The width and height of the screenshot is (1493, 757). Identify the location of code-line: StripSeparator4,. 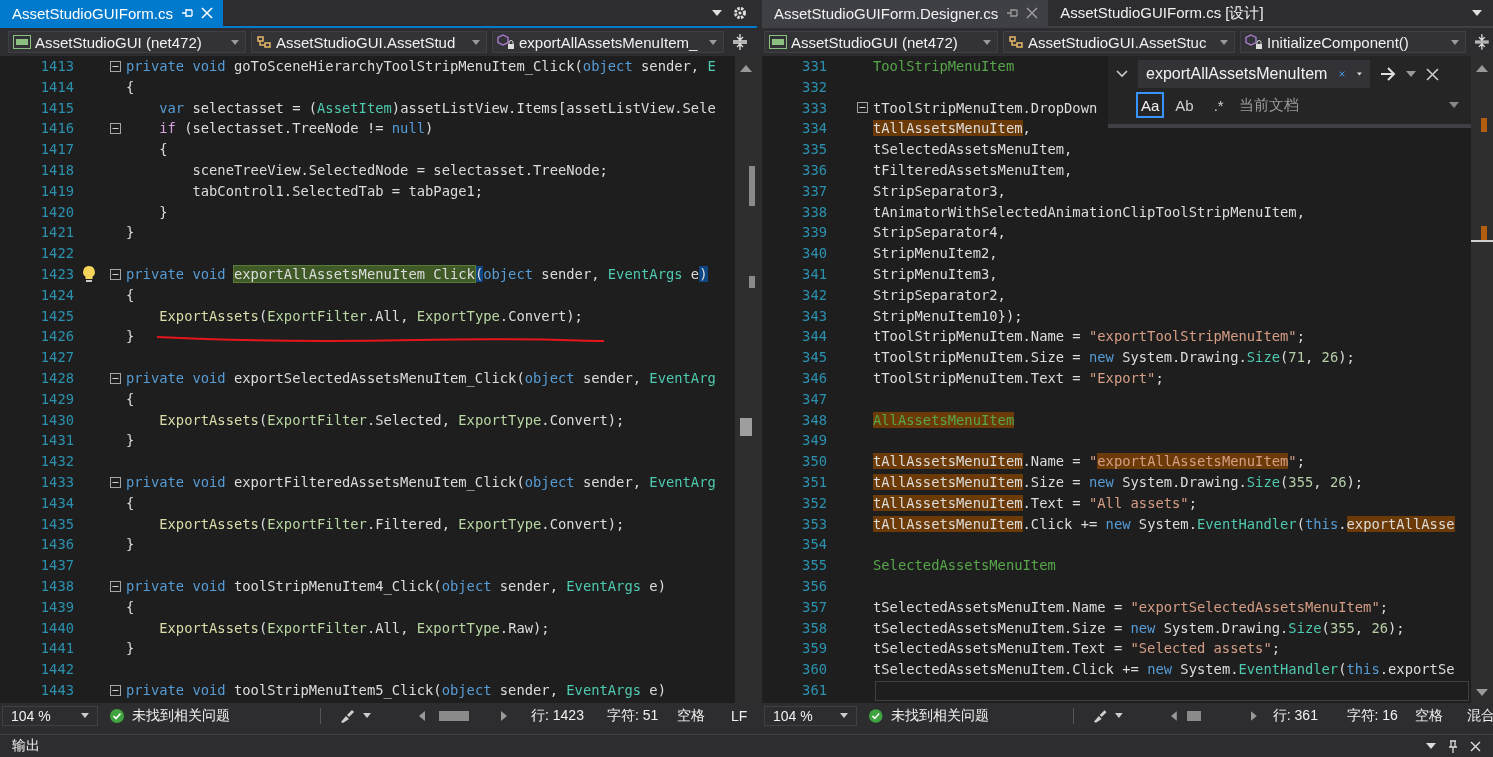
(939, 233).